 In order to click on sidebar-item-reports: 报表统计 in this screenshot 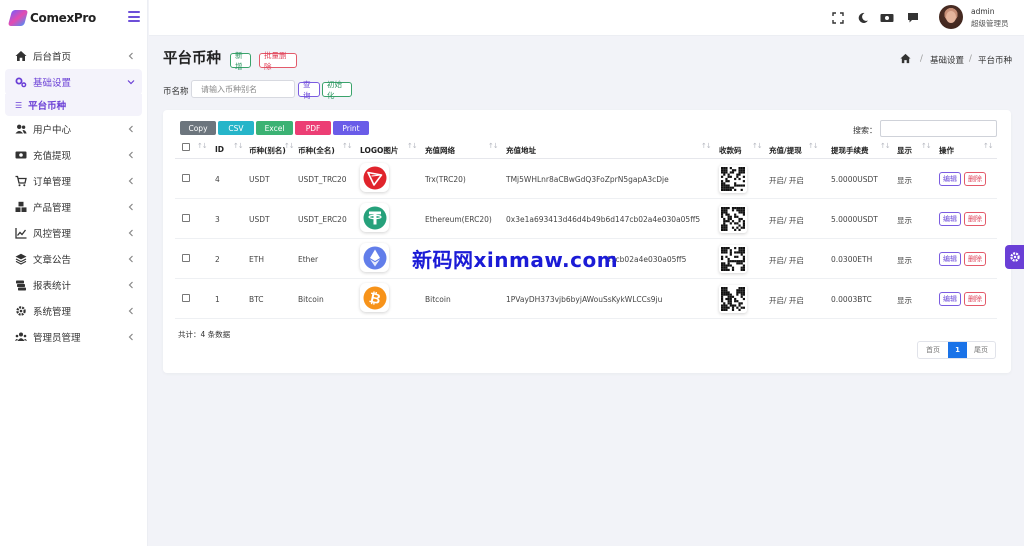, I will do `click(73, 285)`.